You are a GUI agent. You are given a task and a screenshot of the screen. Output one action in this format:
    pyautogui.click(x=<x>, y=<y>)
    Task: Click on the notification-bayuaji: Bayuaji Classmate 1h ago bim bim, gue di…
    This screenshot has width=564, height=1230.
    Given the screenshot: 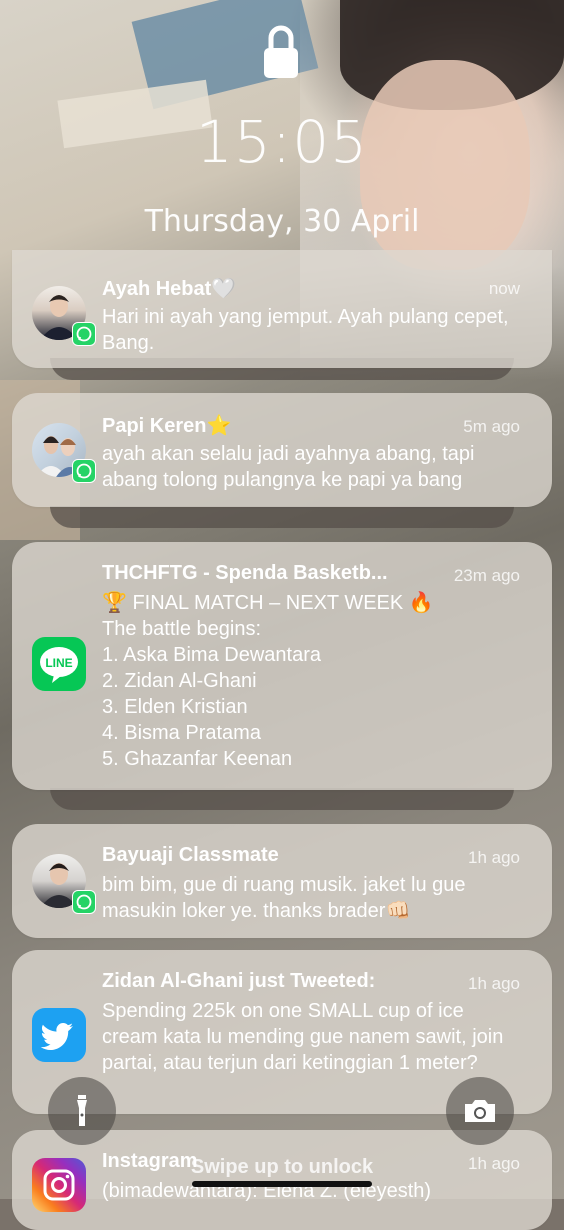 What is the action you would take?
    pyautogui.click(x=282, y=881)
    